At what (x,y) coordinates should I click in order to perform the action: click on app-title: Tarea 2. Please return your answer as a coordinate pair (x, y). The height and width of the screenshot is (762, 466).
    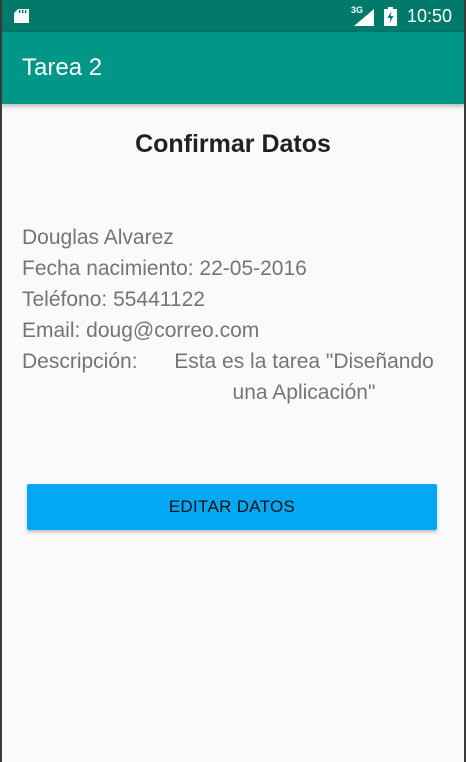
    Looking at the image, I should click on (62, 67).